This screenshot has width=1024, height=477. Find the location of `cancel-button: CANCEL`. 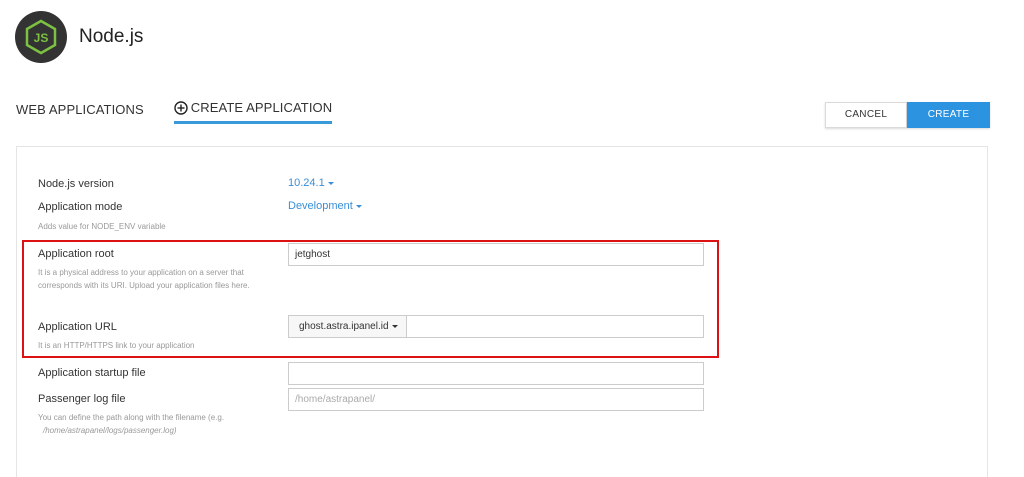

cancel-button: CANCEL is located at coordinates (866, 115).